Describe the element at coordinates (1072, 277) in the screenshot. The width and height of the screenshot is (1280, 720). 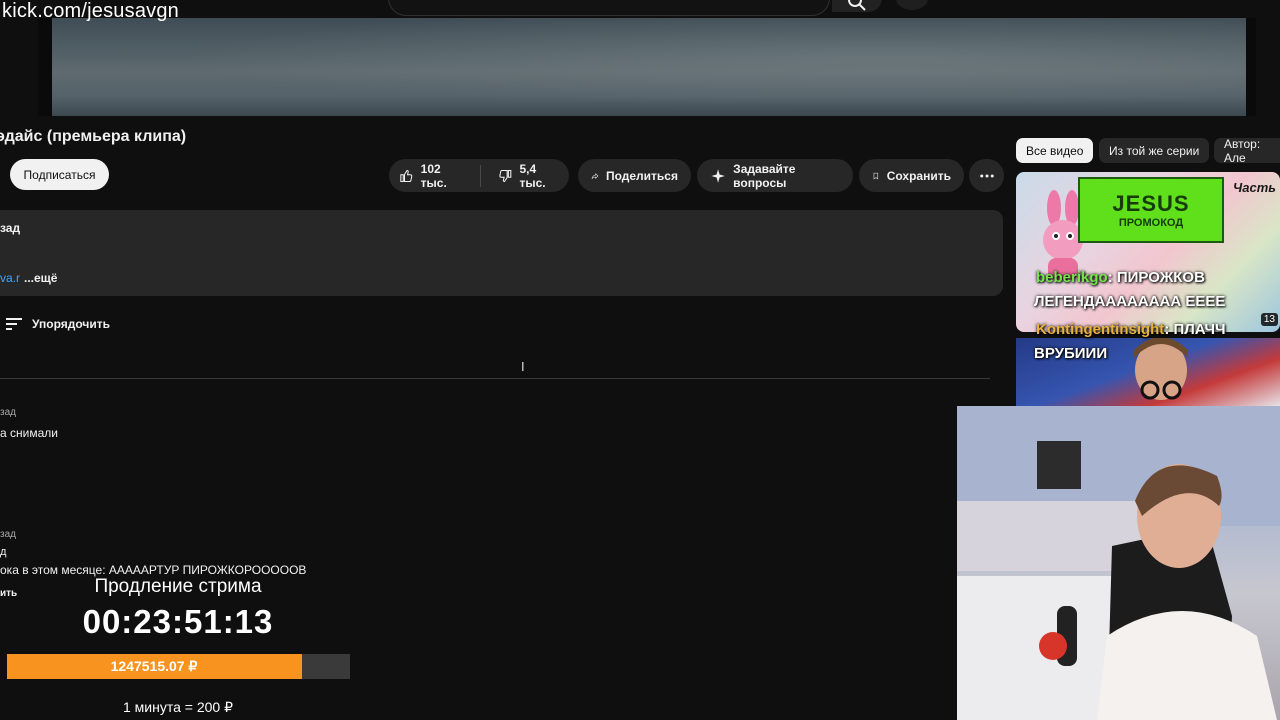
I see `chat-username: beberikgo` at that location.